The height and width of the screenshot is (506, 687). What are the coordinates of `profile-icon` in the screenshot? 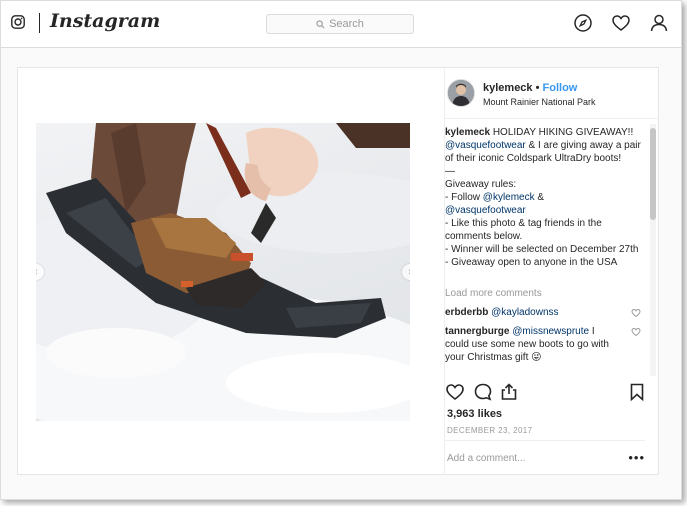 It's located at (659, 23).